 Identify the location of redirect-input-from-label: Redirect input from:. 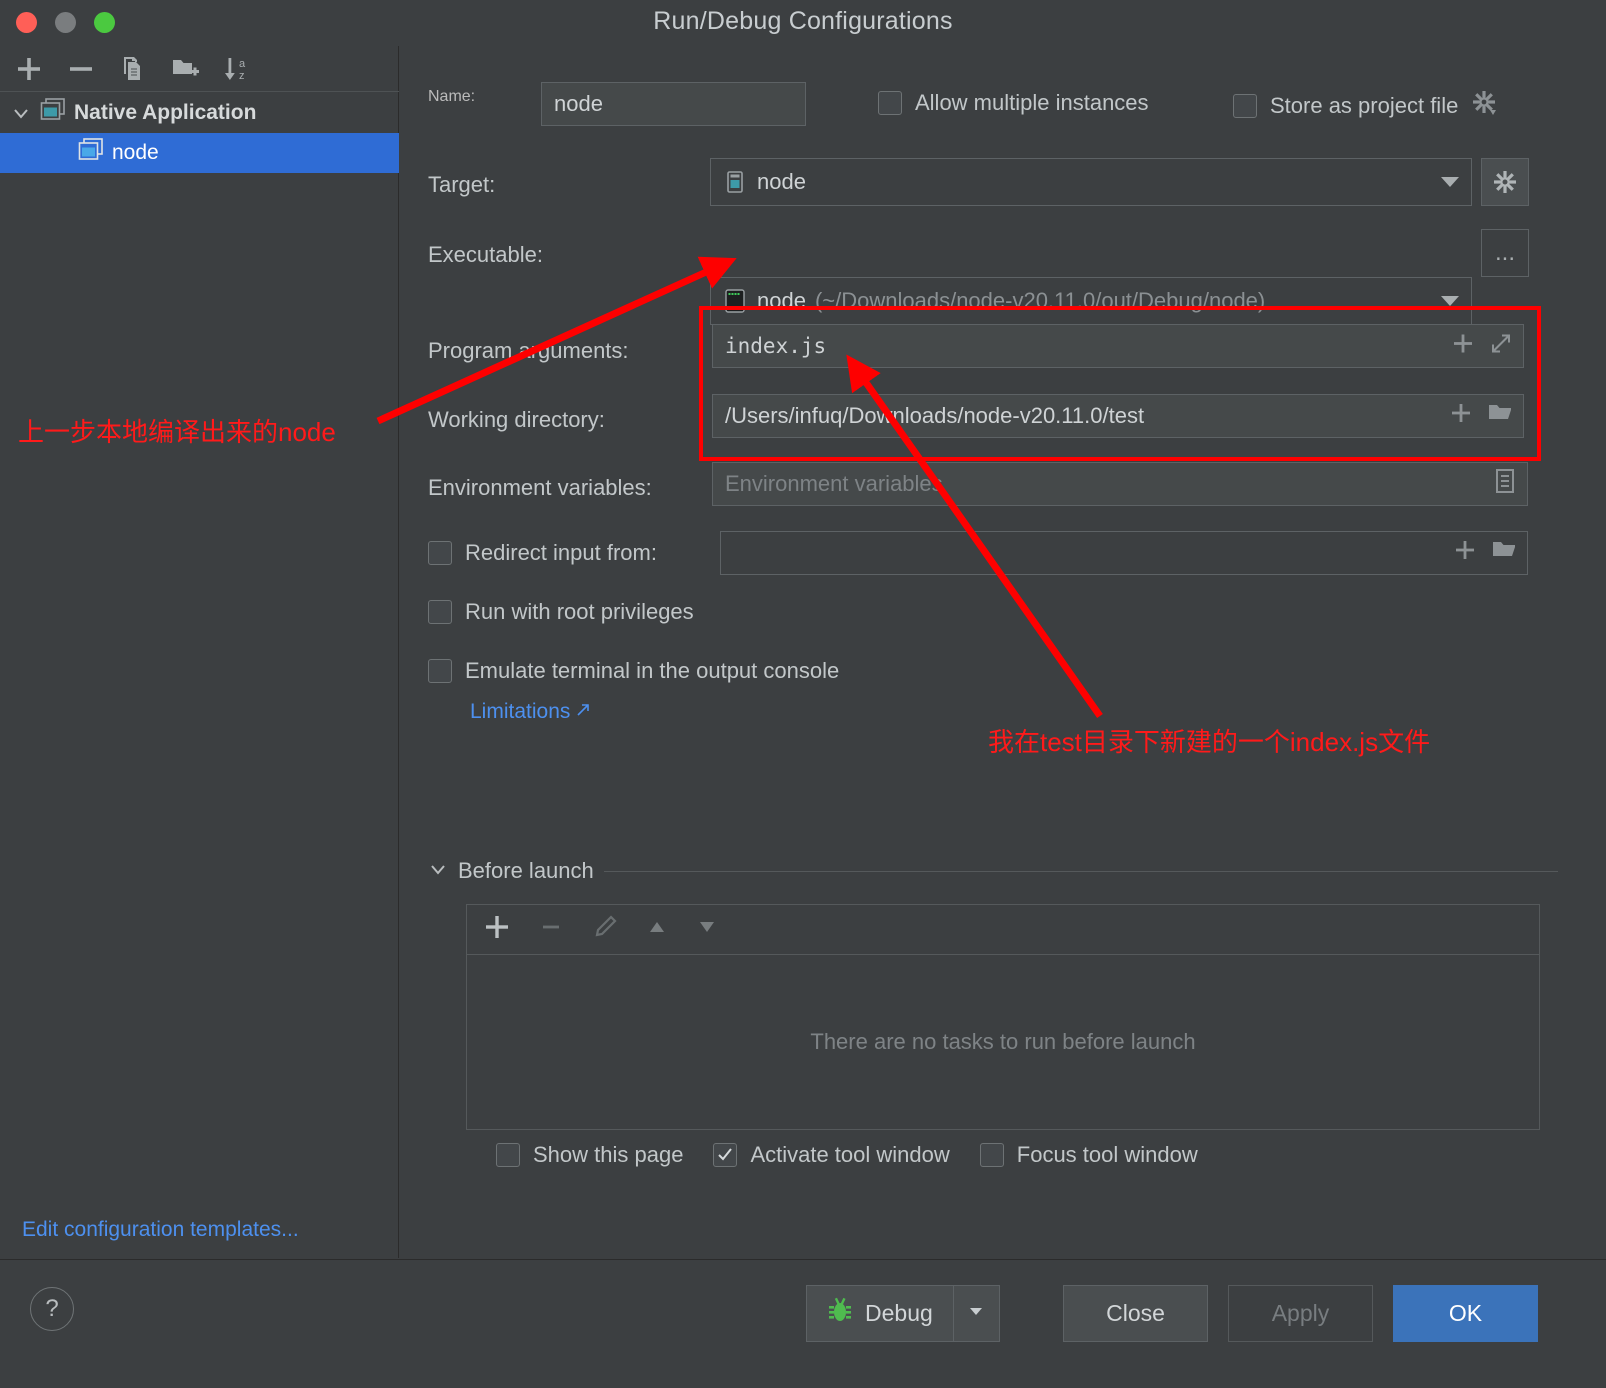
(561, 552).